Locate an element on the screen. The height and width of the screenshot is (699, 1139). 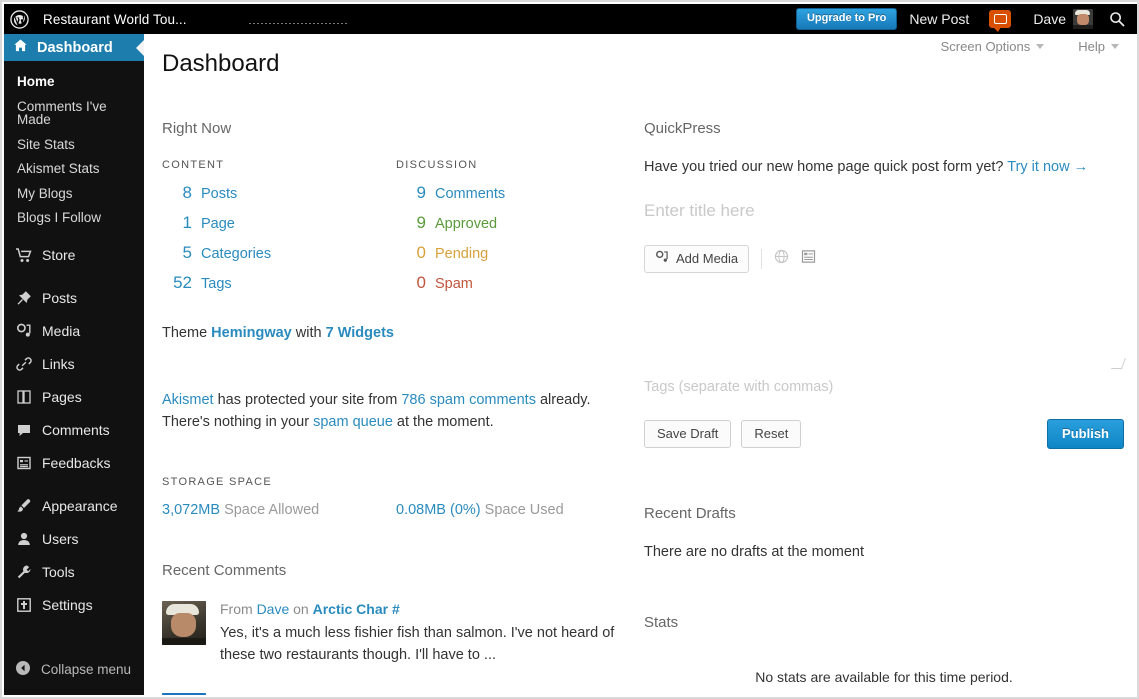
sidebar-item-store: Store is located at coordinates (74, 255).